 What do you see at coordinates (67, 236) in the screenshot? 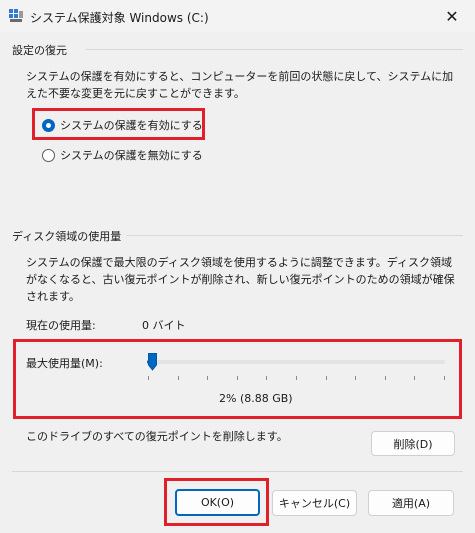
I see `disk-usage-heading: ディスク領域の使用量` at bounding box center [67, 236].